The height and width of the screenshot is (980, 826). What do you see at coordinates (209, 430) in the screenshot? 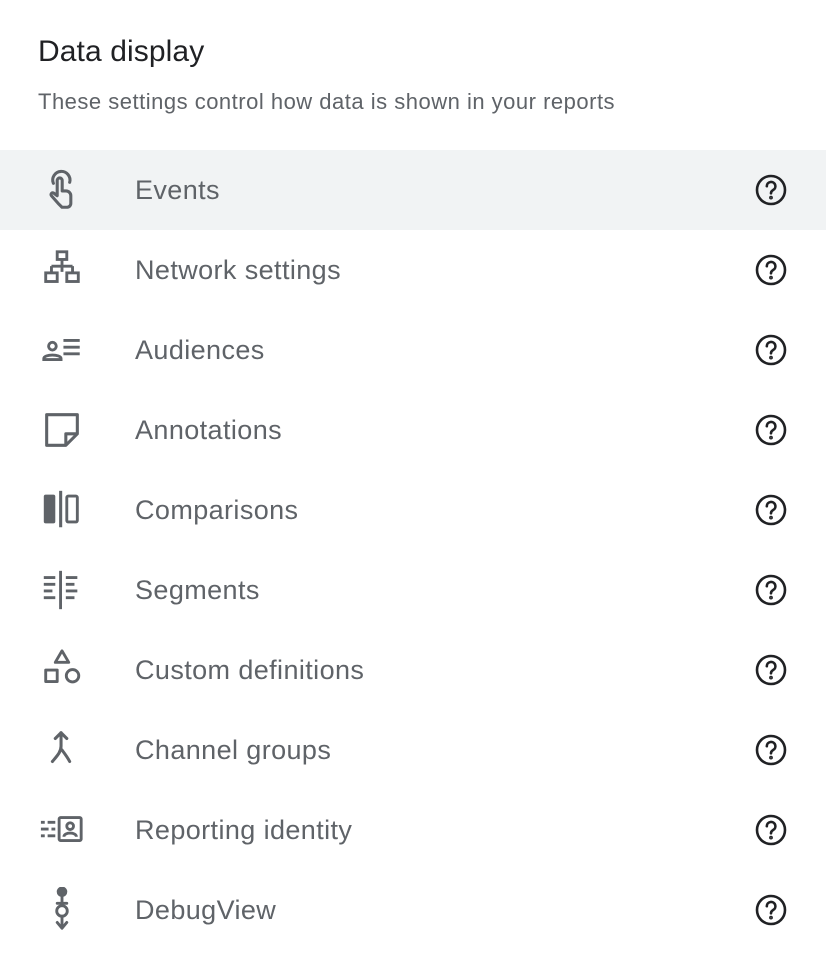
I see `list-item-label: Annotations` at bounding box center [209, 430].